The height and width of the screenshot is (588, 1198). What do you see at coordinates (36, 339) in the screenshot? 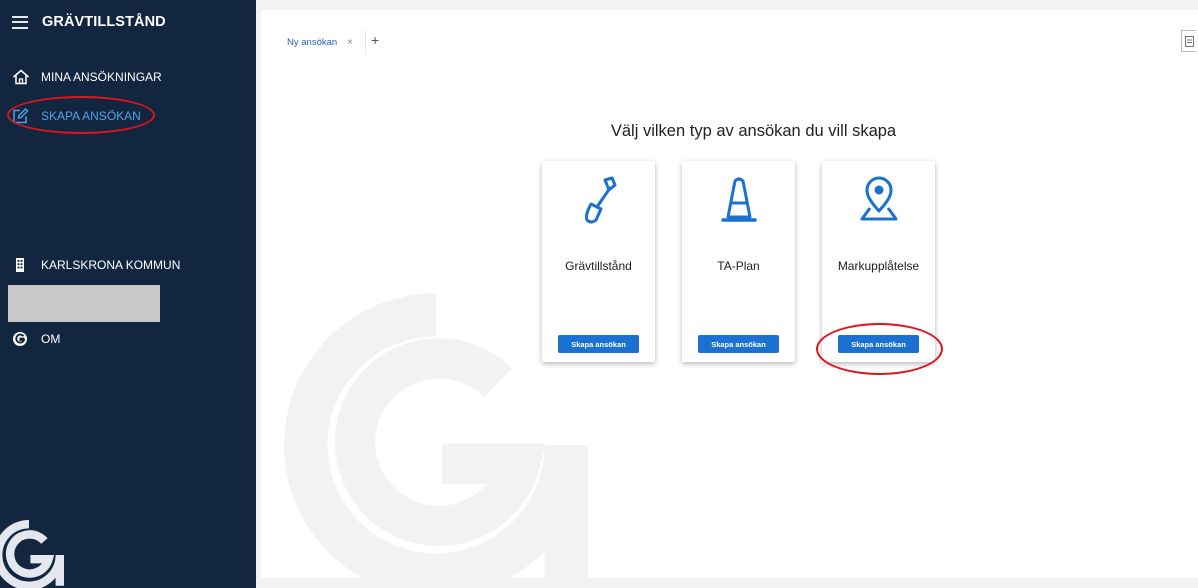
I see `sidebar-item-om: OM` at bounding box center [36, 339].